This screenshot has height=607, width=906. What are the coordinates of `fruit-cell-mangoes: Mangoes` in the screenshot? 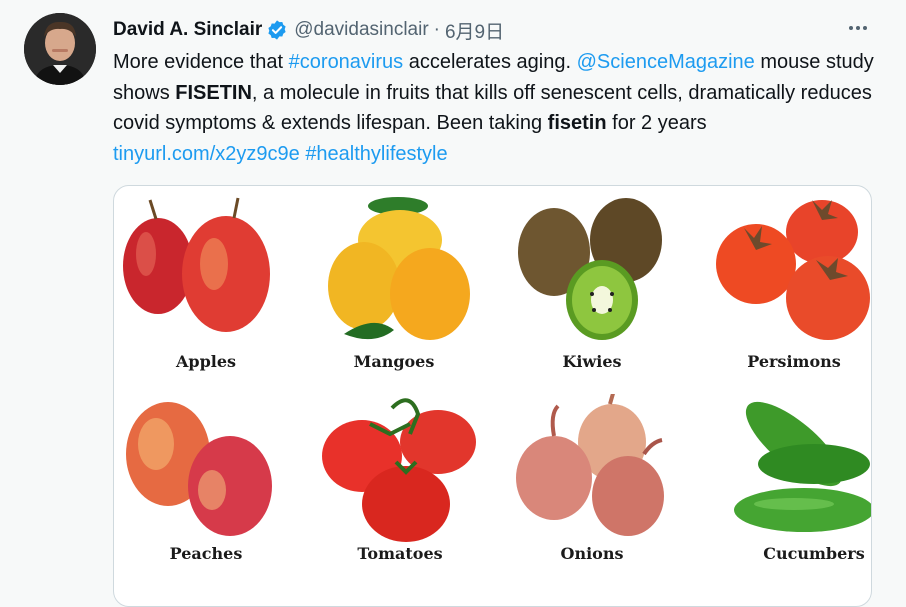 It's located at (394, 294).